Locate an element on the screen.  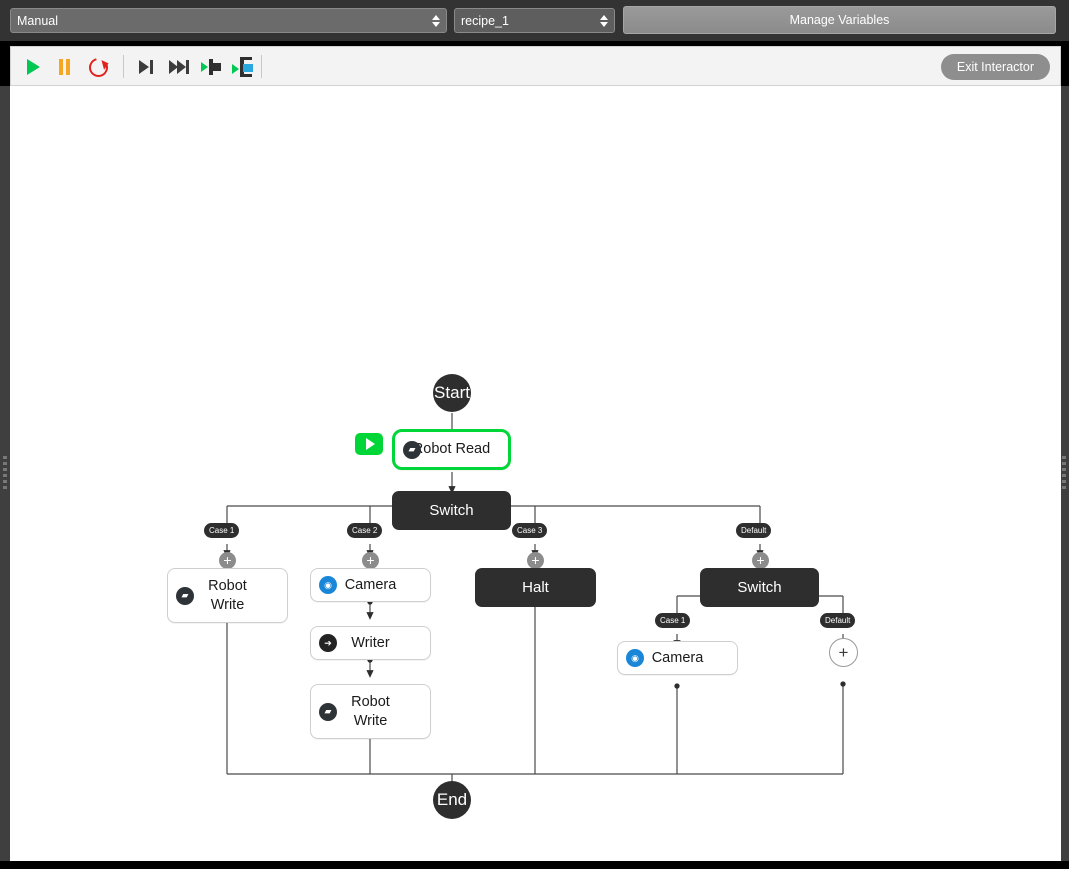
step-over-icon-bar is located at coordinates (187, 67).